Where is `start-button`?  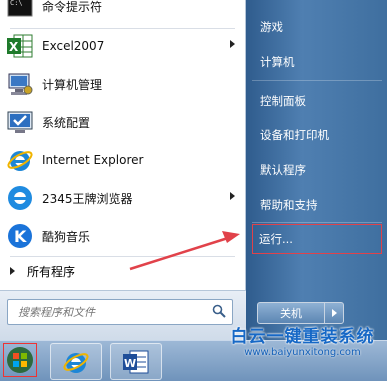
start-button is located at coordinates (20, 360).